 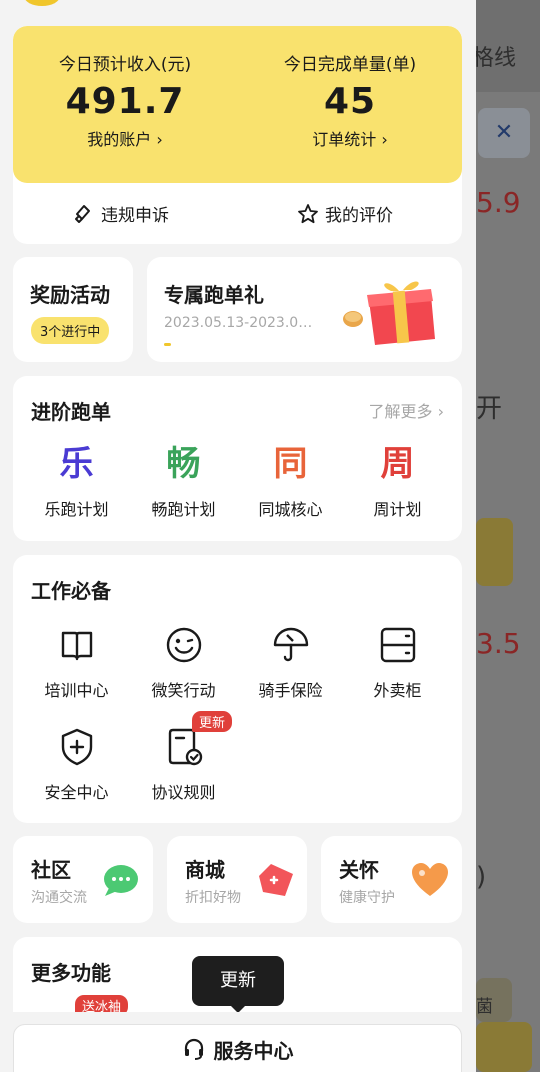 I want to click on plan-le-icon: 乐, so click(x=76, y=464).